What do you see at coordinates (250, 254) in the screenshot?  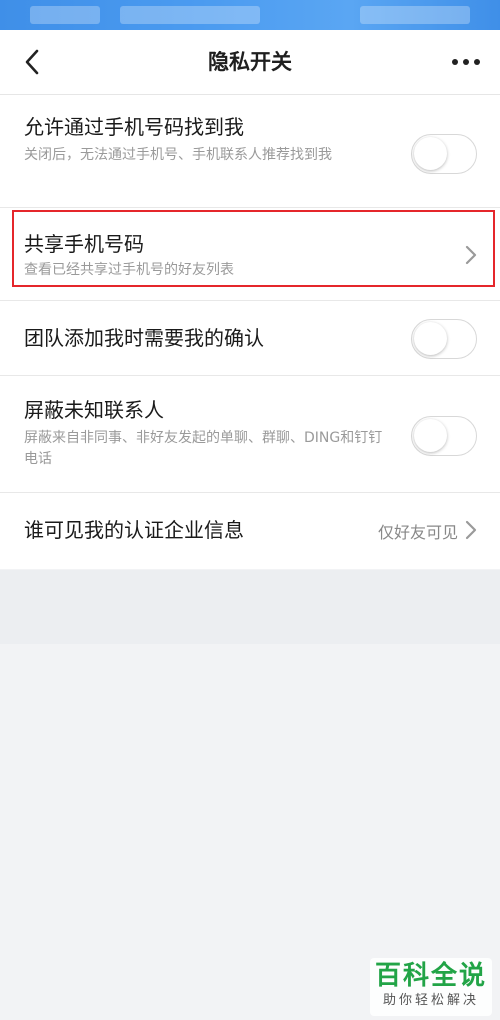 I see `setting-share-phone: 共享手机号码 查看已经共享过手机号的好友列表` at bounding box center [250, 254].